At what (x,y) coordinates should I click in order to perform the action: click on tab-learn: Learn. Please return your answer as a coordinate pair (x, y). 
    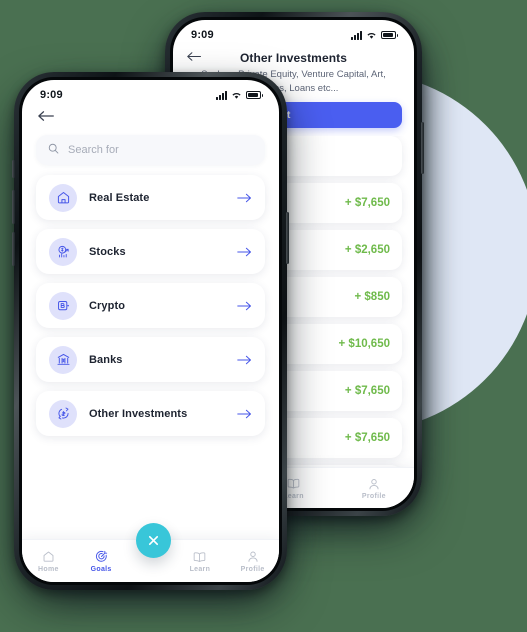
    Looking at the image, I should click on (200, 561).